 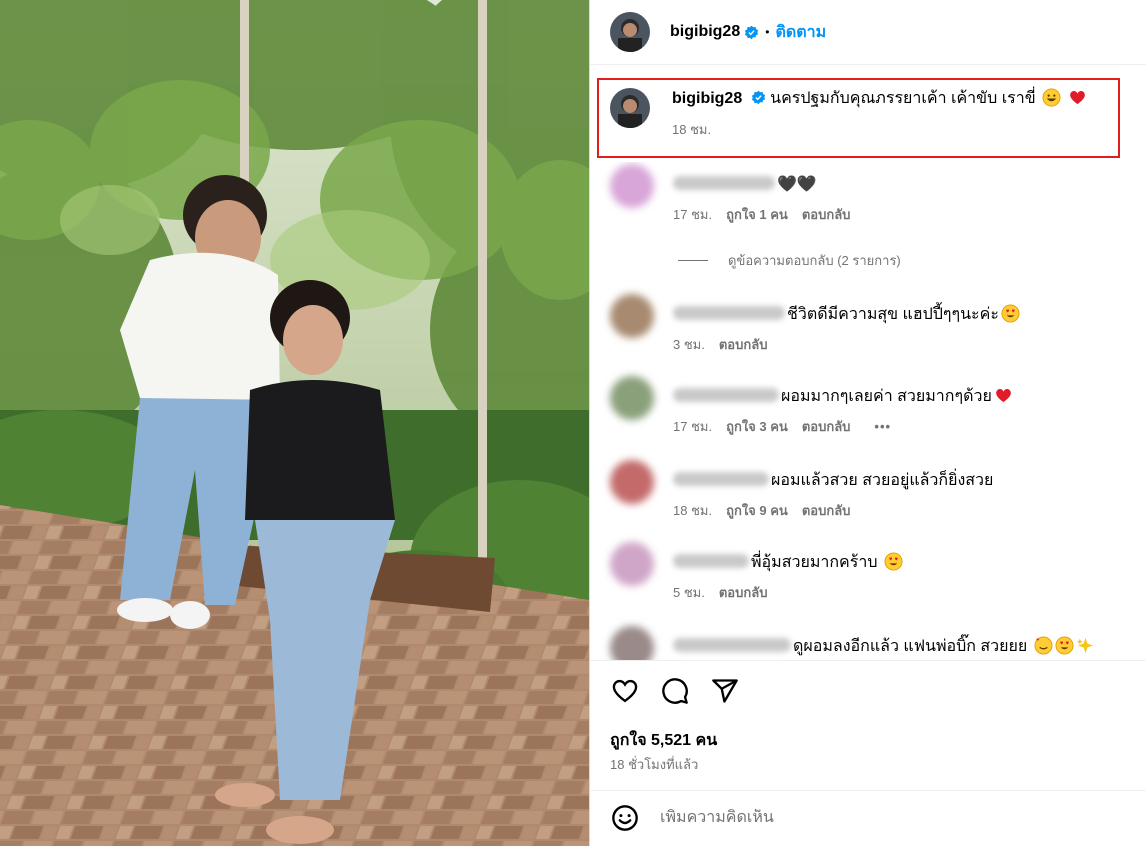 I want to click on share-button, so click(x=725, y=691).